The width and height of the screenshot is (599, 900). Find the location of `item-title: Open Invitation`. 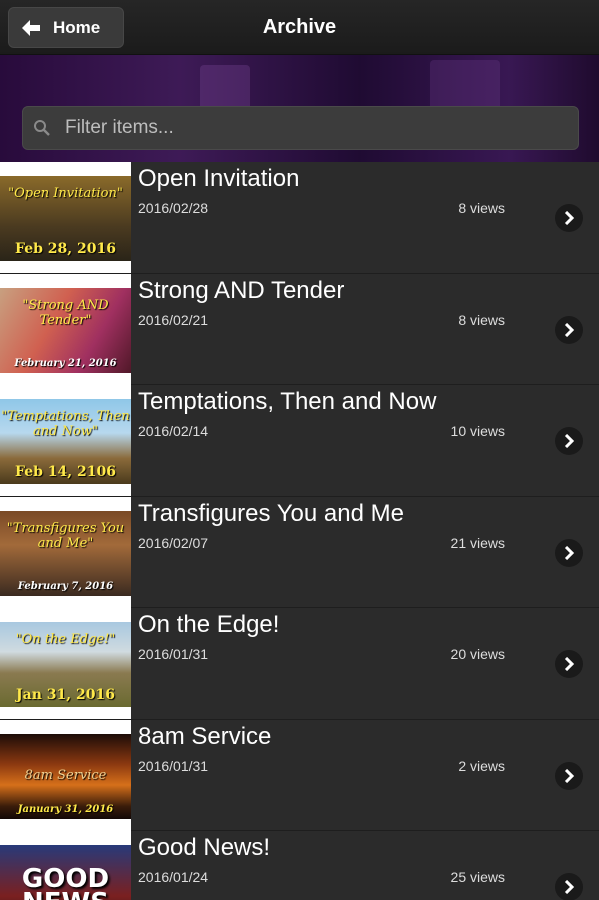

item-title: Open Invitation is located at coordinates (219, 178).